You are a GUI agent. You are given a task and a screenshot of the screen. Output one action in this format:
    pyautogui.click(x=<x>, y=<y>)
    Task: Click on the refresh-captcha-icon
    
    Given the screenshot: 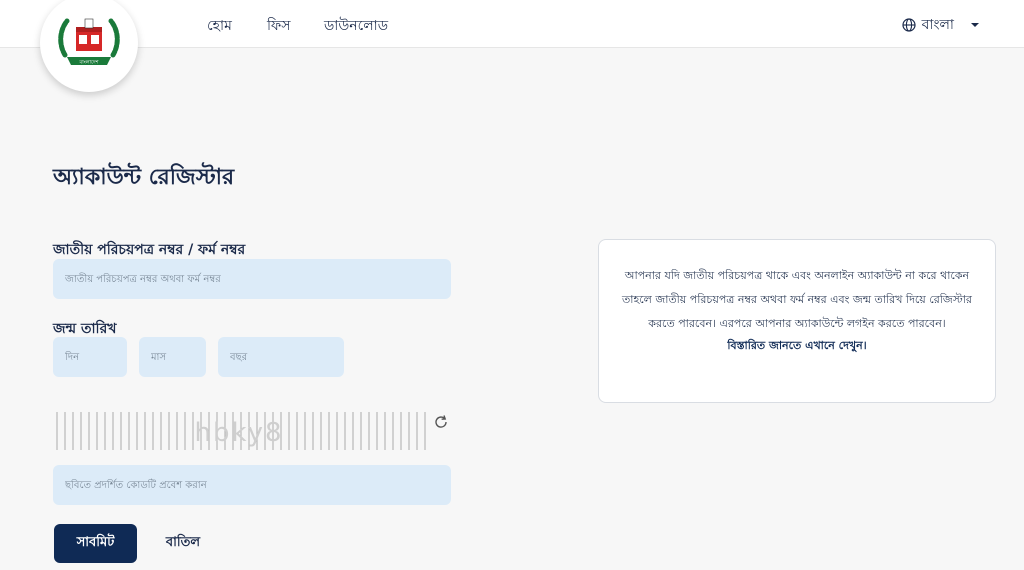 What is the action you would take?
    pyautogui.click(x=441, y=422)
    